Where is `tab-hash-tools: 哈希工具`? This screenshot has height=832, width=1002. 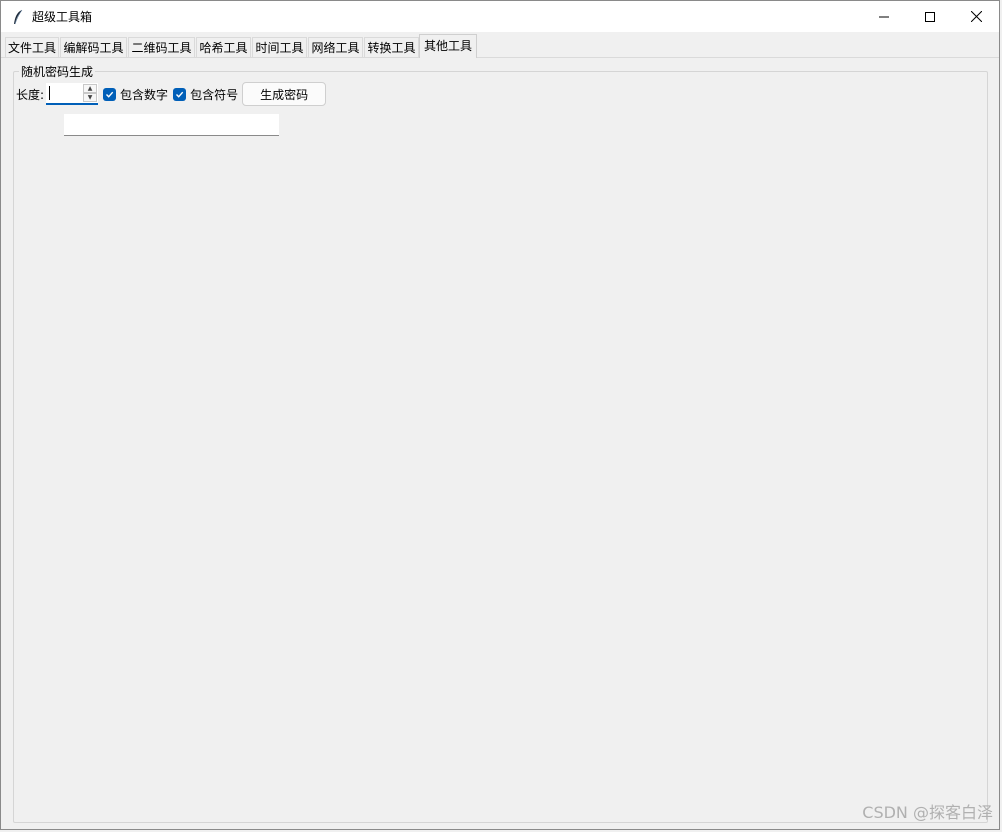 tab-hash-tools: 哈希工具 is located at coordinates (223, 47).